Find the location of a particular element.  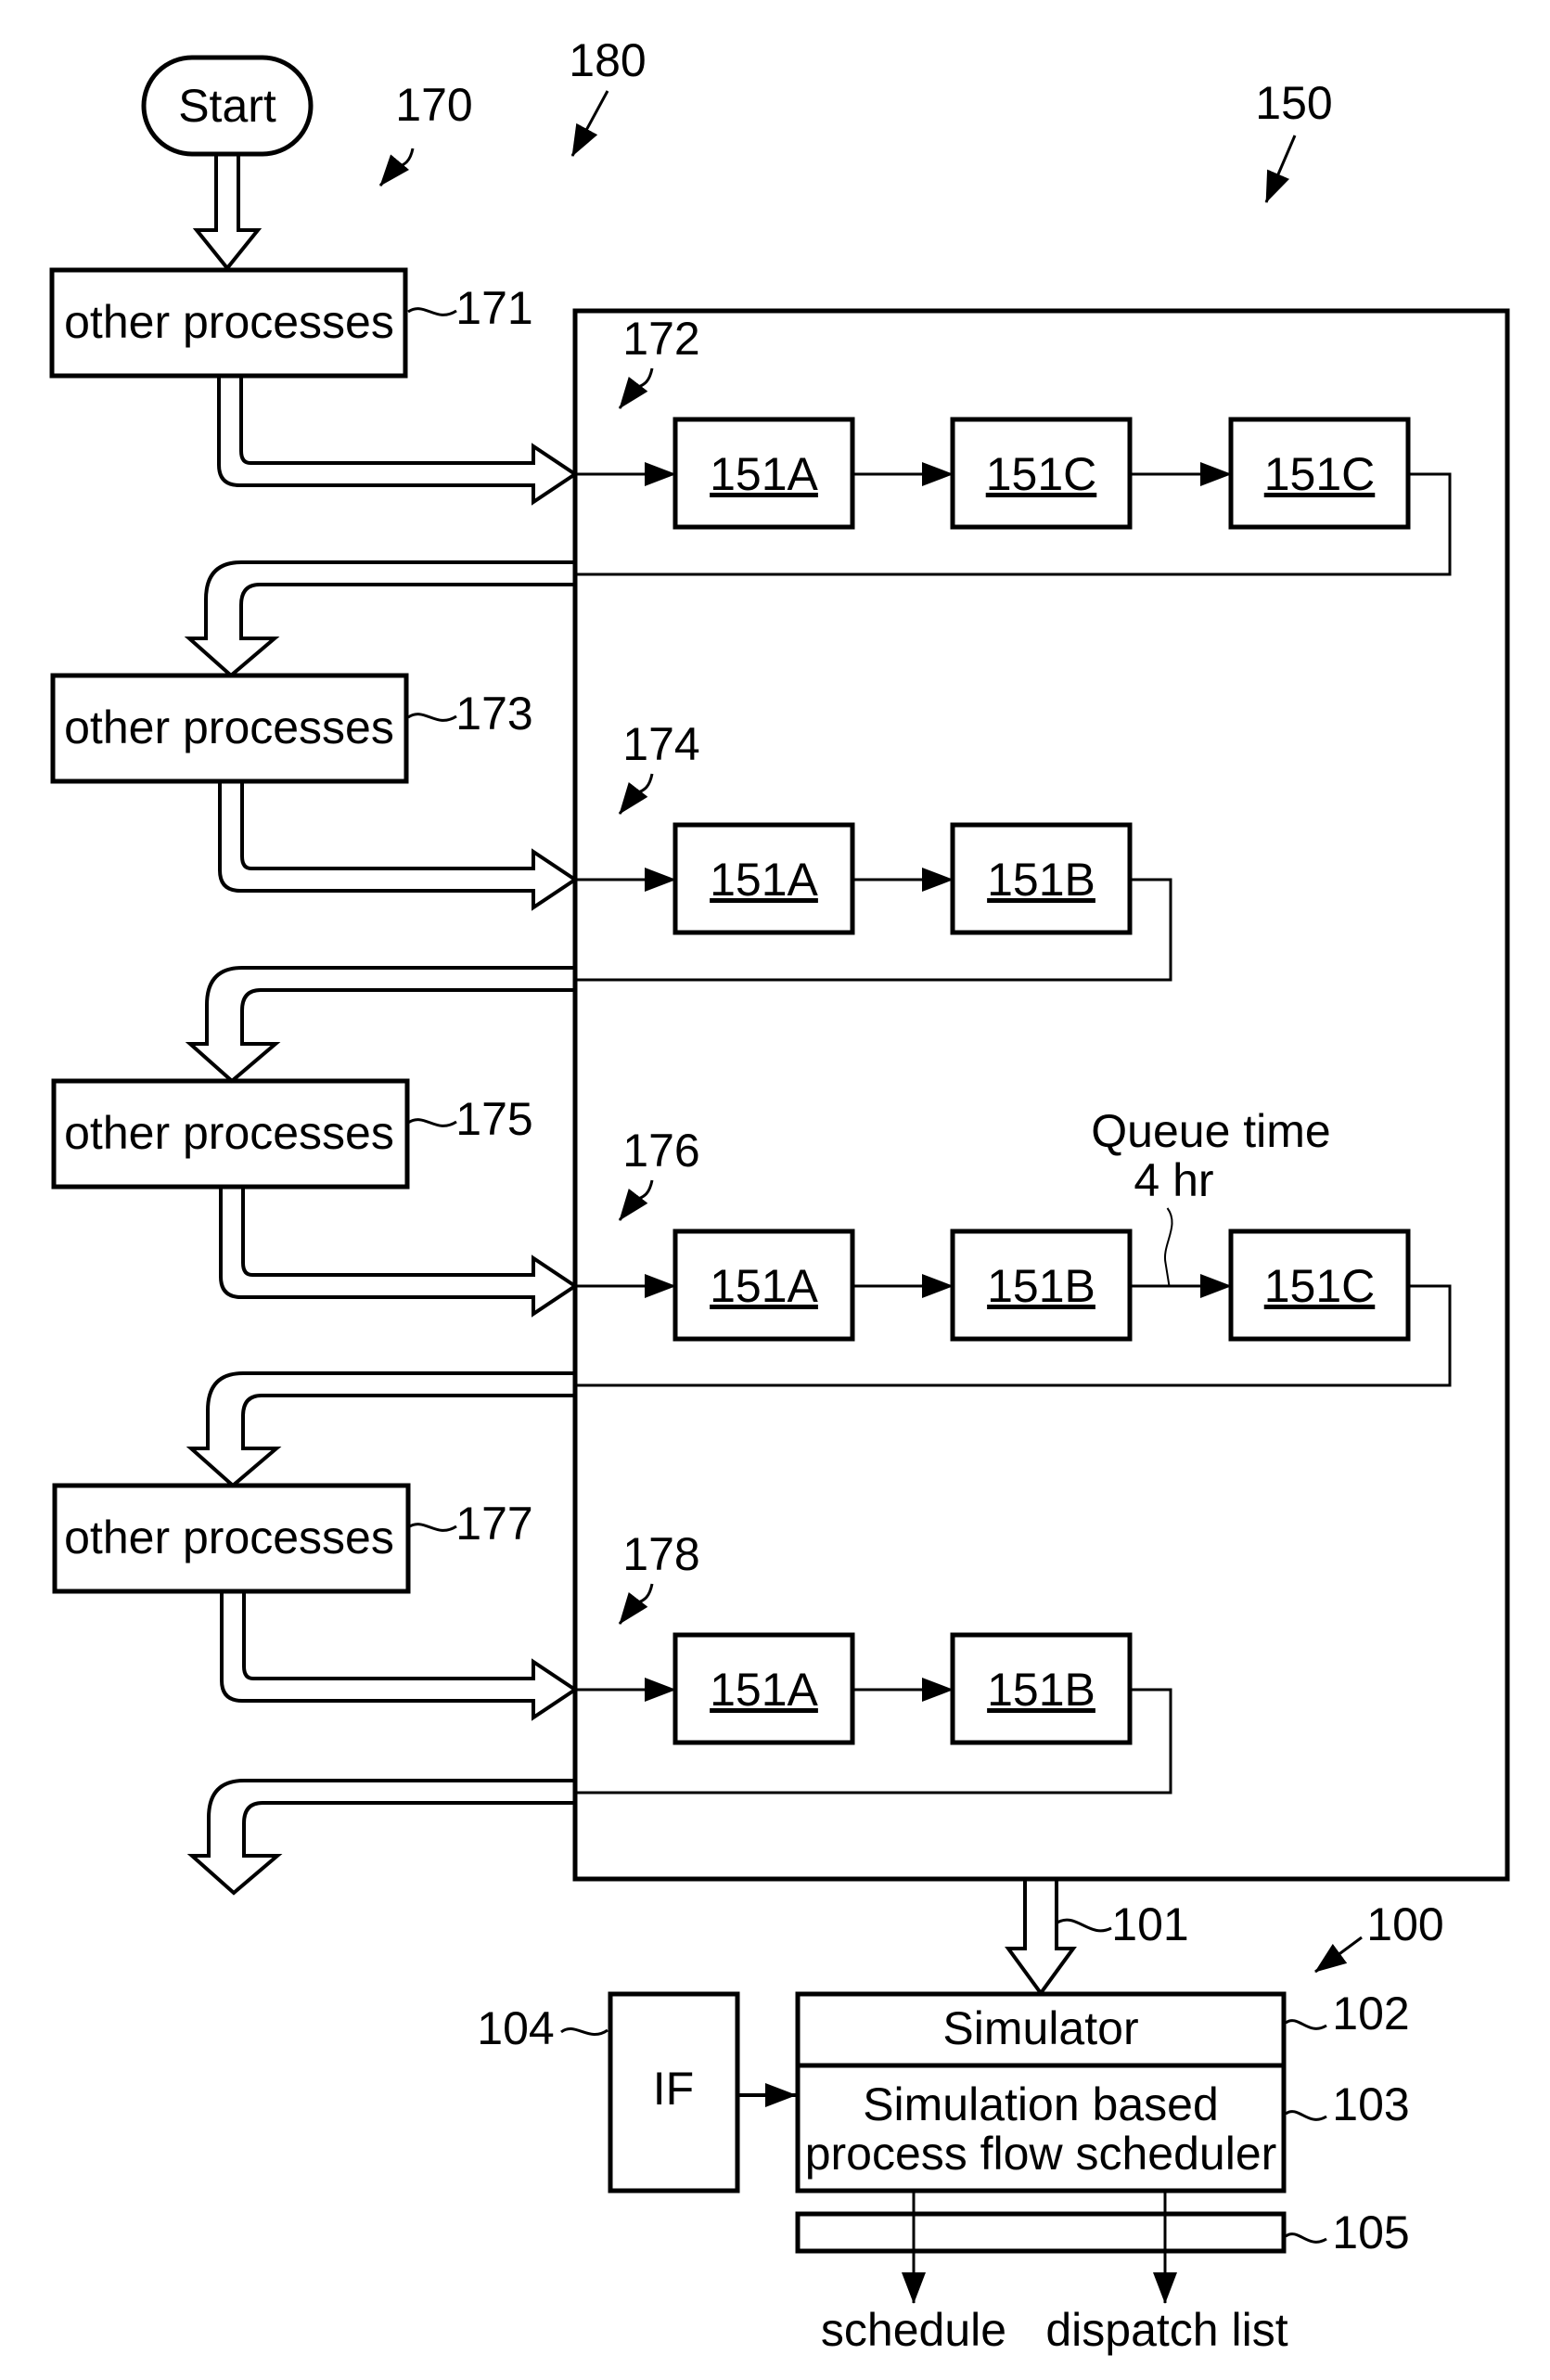

queue-time-label: Queue time is located at coordinates (1210, 1131).